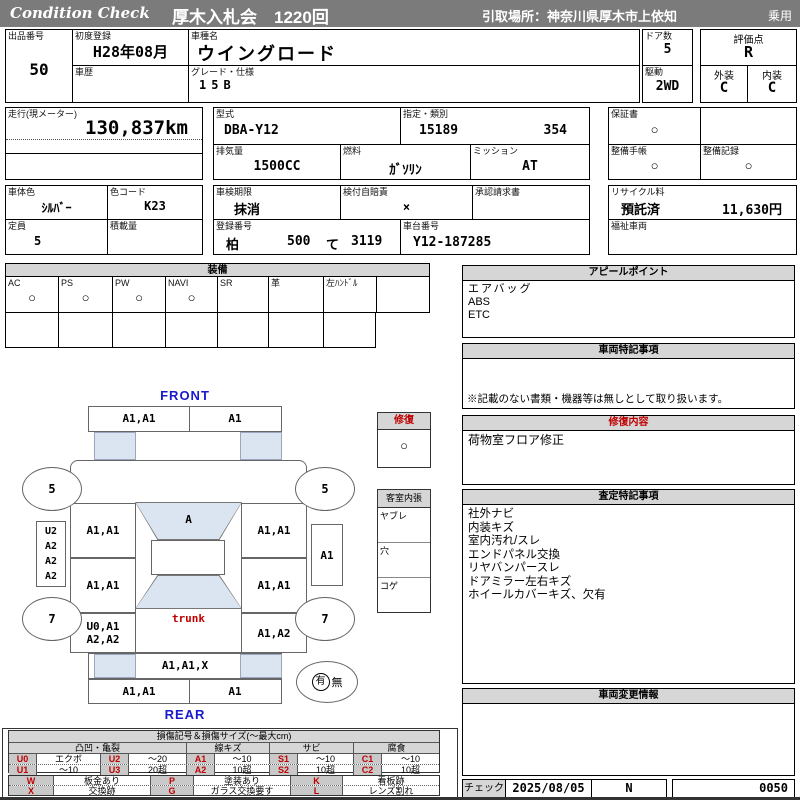 The height and width of the screenshot is (800, 800). I want to click on registration-kana: て, so click(333, 245).